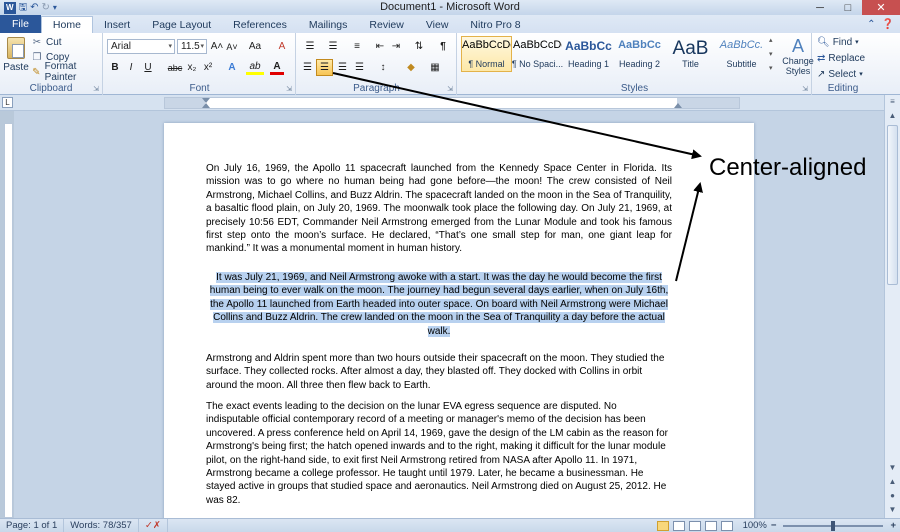 The image size is (900, 532). Describe the element at coordinates (710, 525) in the screenshot. I see `outline-icon` at that location.